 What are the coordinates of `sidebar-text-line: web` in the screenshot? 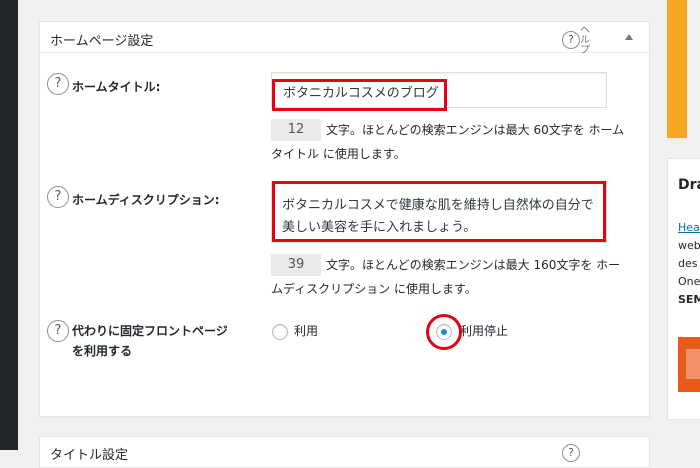 It's located at (689, 245).